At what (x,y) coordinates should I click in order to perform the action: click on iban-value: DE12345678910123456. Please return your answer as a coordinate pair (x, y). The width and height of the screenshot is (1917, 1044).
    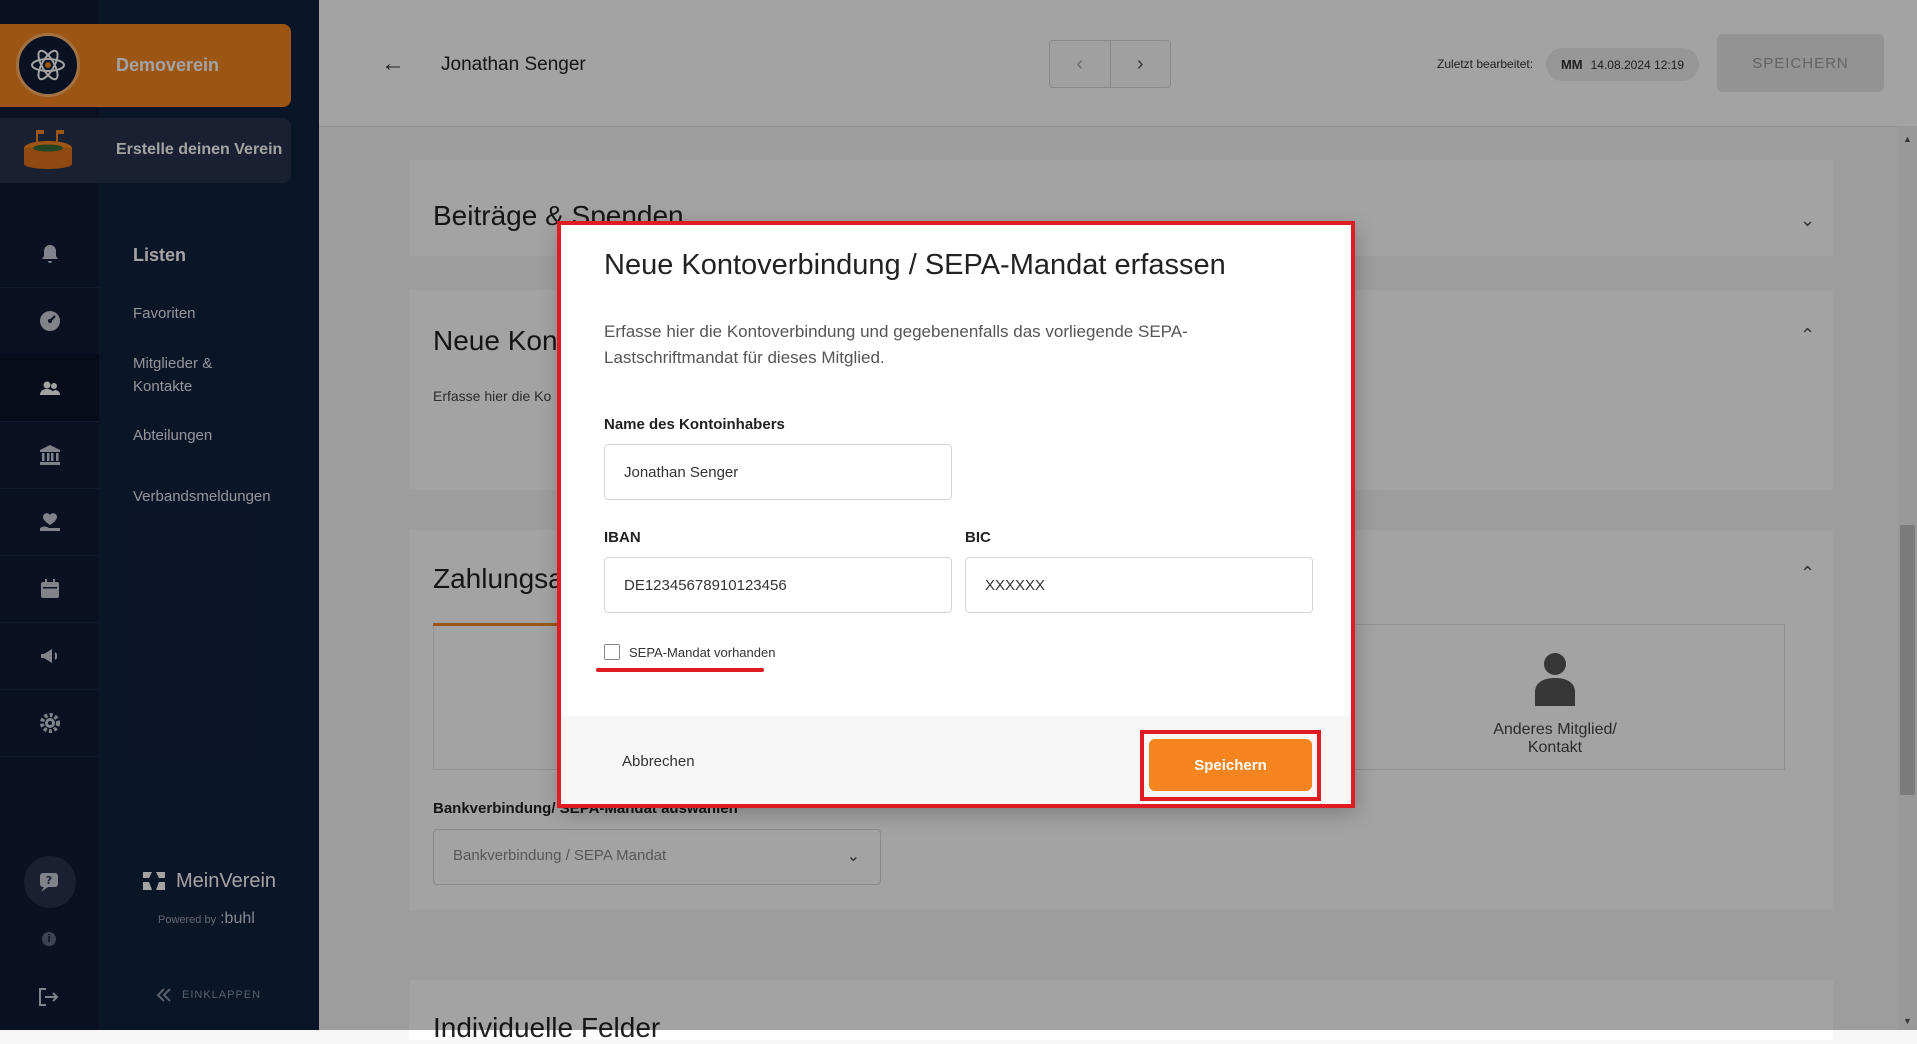
    Looking at the image, I should click on (705, 585).